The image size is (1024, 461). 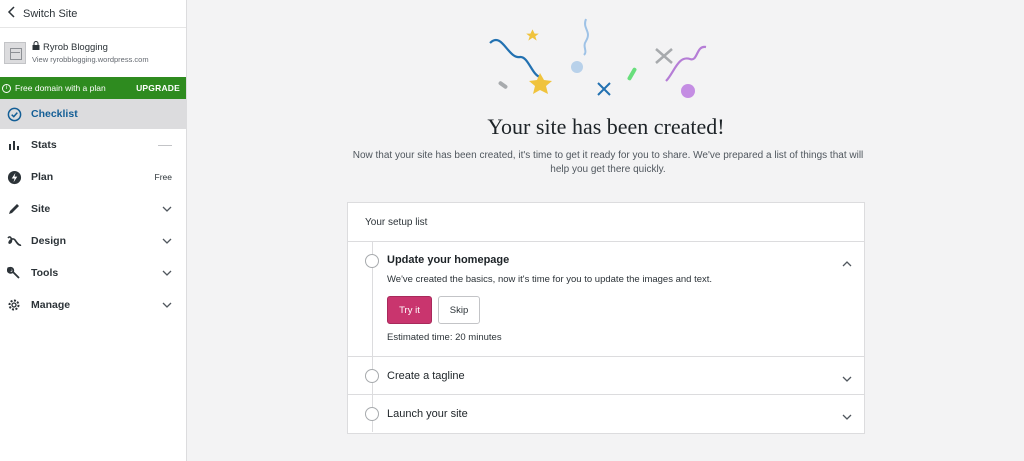 I want to click on sidebar-item-stats: Stats, so click(x=93, y=145).